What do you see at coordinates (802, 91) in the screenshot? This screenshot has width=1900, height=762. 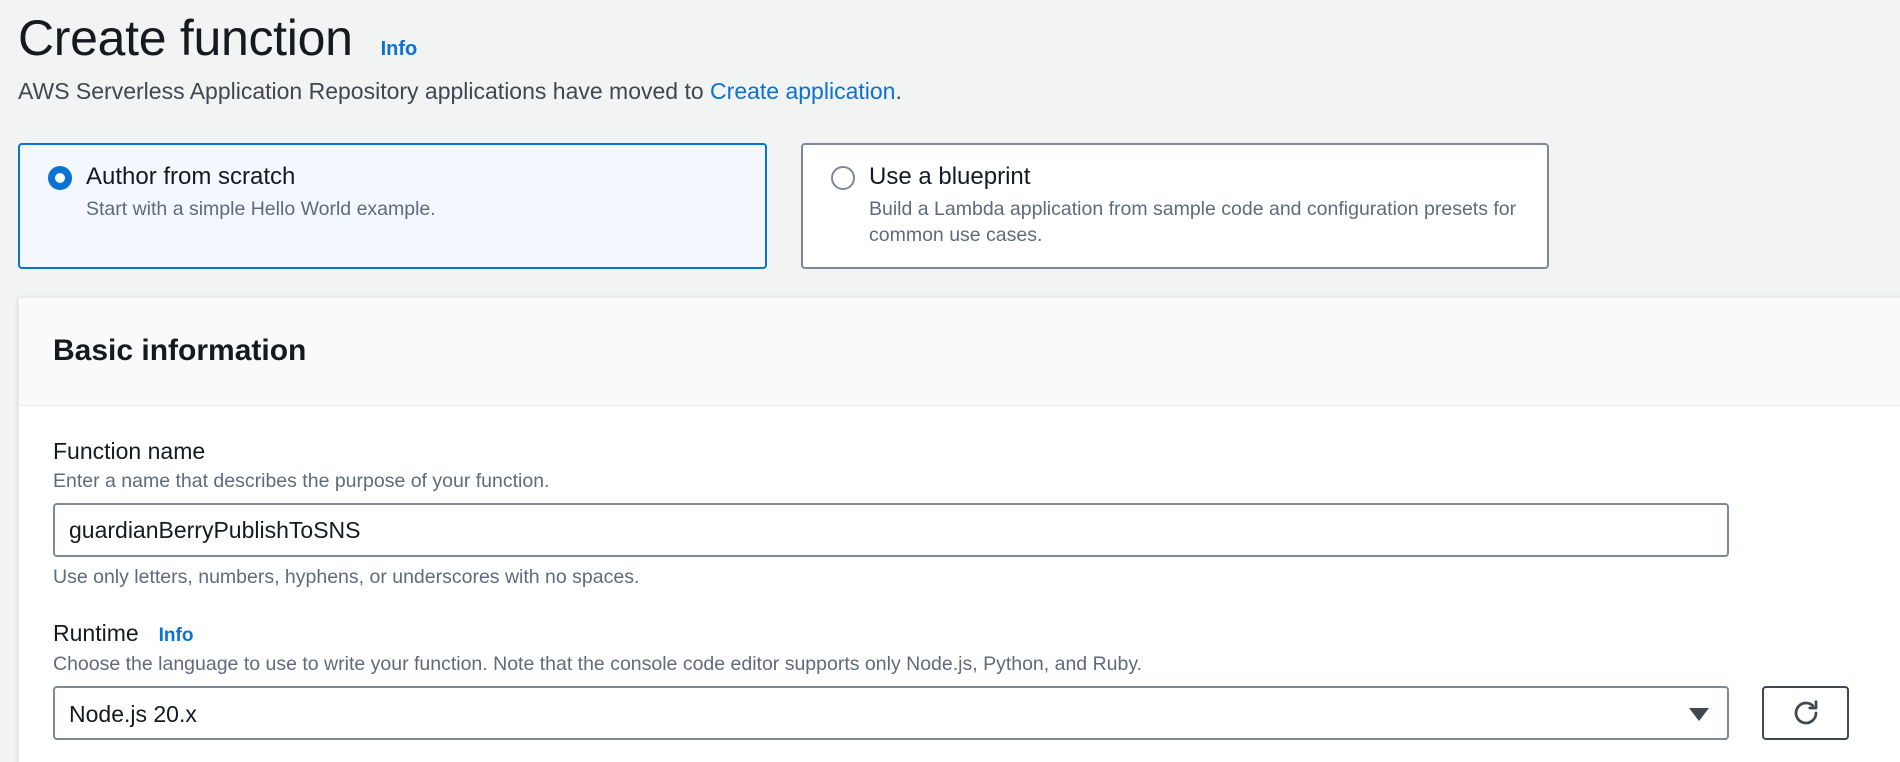 I see `create-application-link: Create application` at bounding box center [802, 91].